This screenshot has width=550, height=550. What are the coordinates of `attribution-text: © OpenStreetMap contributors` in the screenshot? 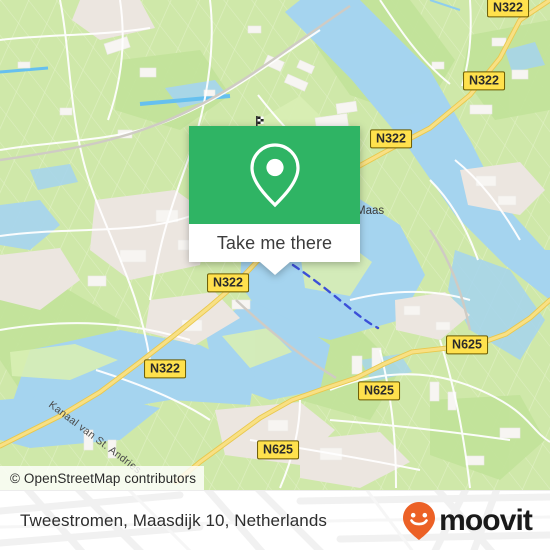 It's located at (103, 478).